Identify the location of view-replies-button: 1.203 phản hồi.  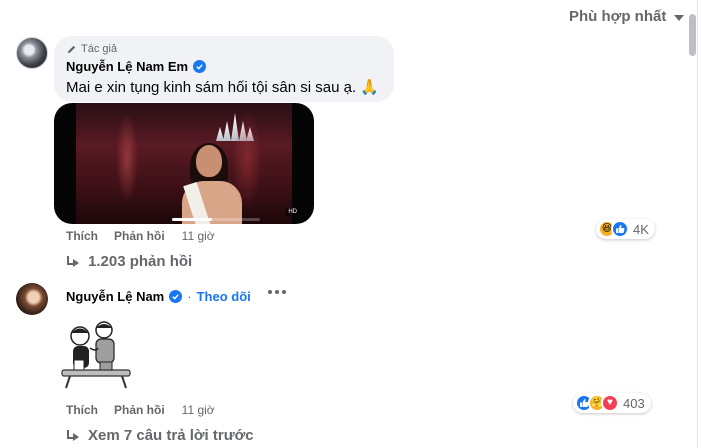
(129, 261).